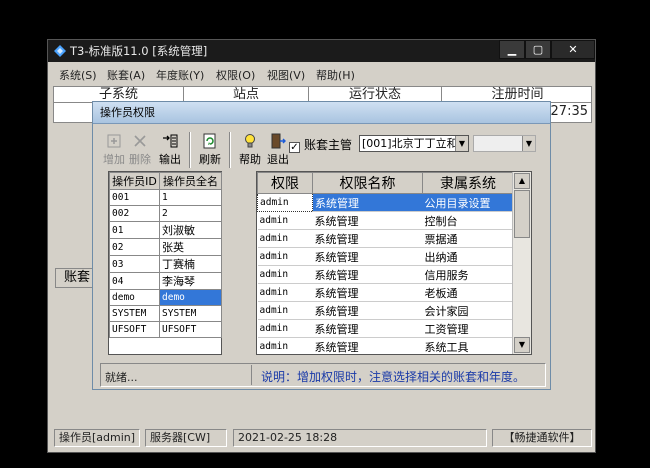 Image resolution: width=650 pixels, height=468 pixels. Describe the element at coordinates (114, 150) in the screenshot. I see `add-button: 增加` at that location.